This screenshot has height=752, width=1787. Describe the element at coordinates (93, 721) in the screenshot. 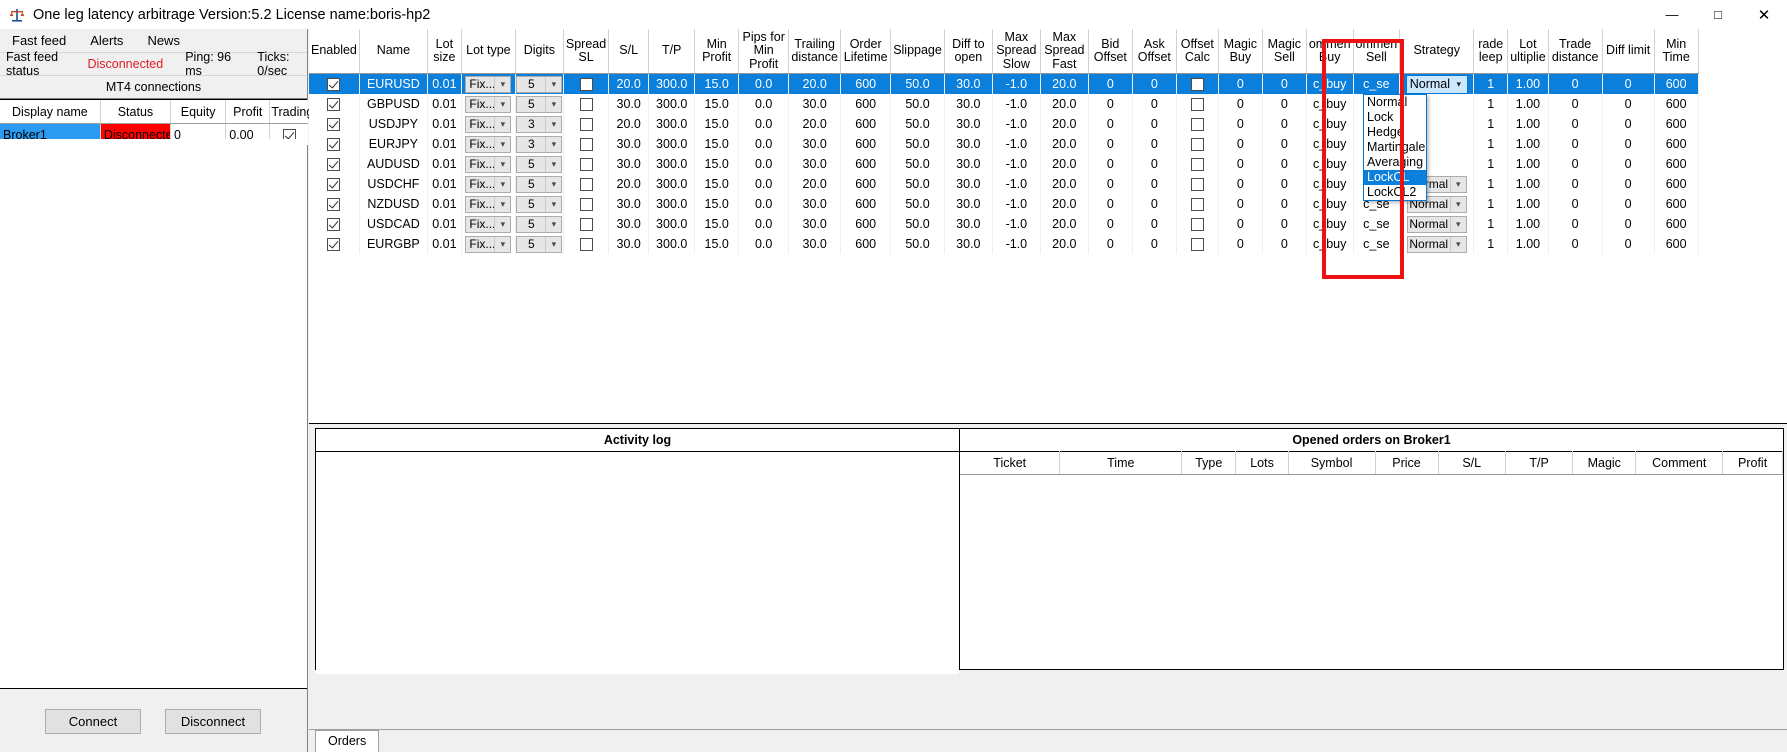

I see `connect-button: Connect` at that location.